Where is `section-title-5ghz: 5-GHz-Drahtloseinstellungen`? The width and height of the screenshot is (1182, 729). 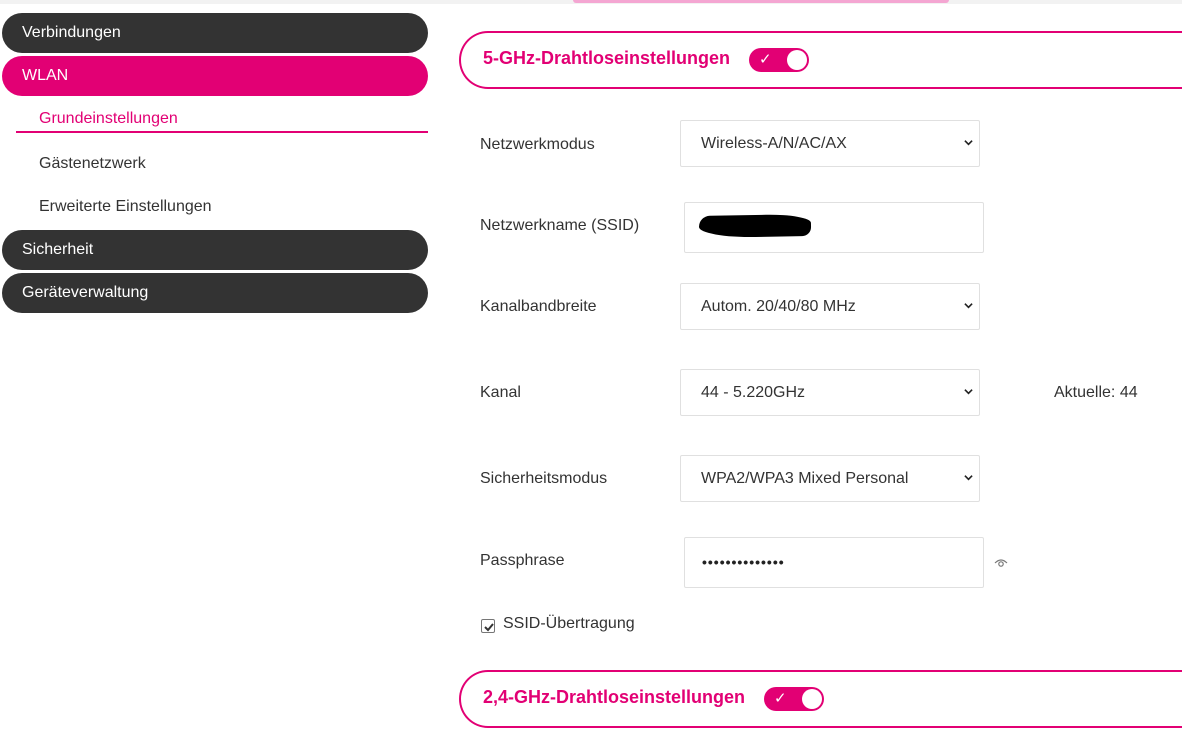
section-title-5ghz: 5-GHz-Drahtloseinstellungen is located at coordinates (607, 58).